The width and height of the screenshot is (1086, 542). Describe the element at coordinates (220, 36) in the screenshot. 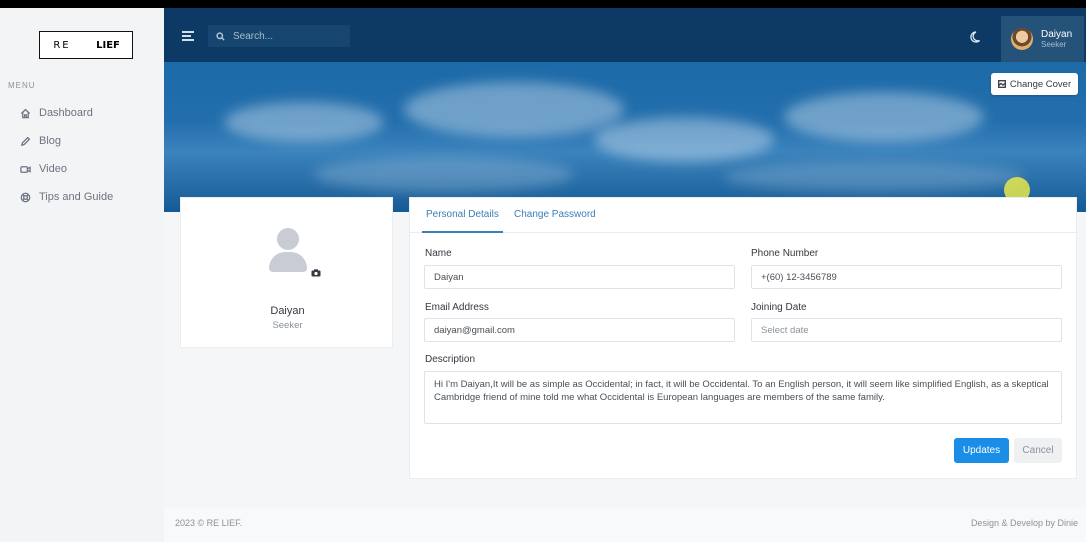

I see `search-icon` at that location.